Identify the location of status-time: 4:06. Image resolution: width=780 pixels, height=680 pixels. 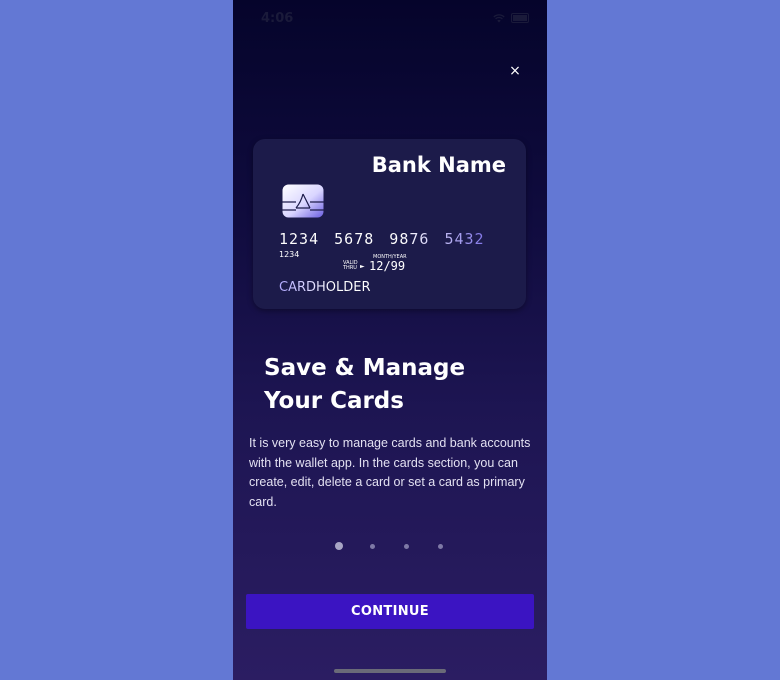
(277, 18).